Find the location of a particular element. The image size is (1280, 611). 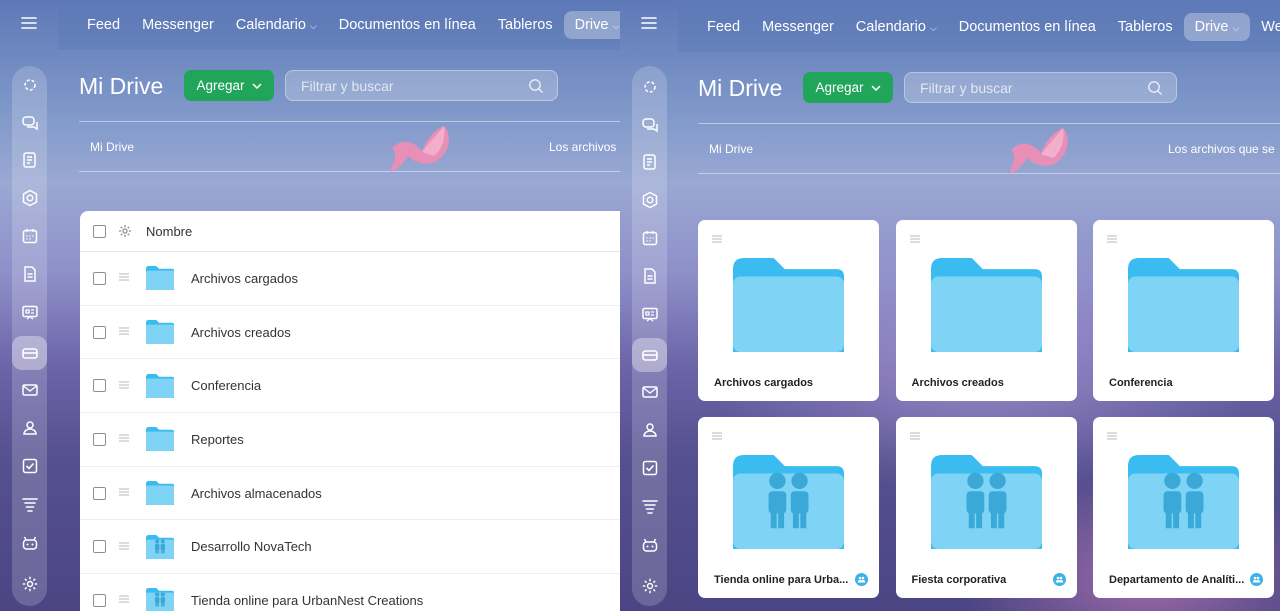

gear-icon is located at coordinates (125, 231).